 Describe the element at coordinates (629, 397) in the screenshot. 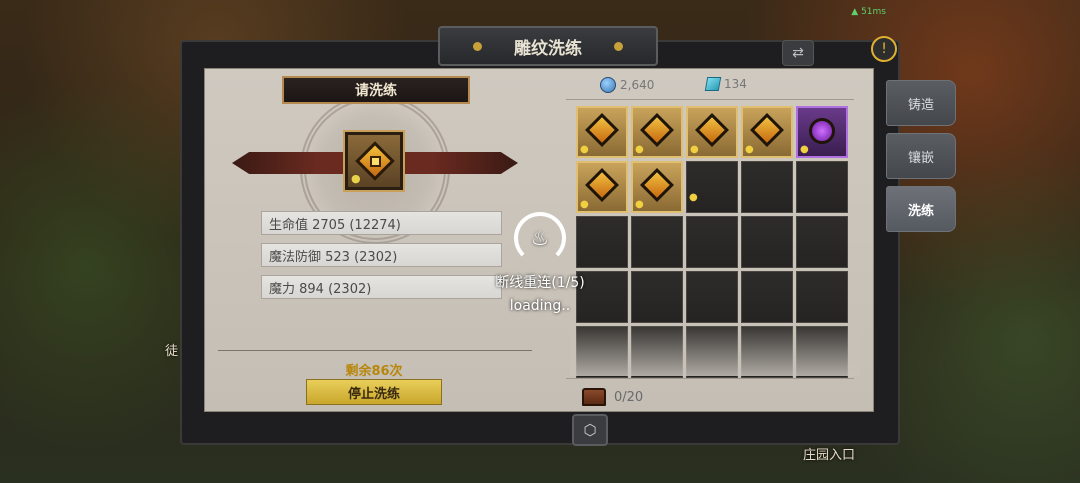

I see `bag-capacity-text: 0/20` at that location.